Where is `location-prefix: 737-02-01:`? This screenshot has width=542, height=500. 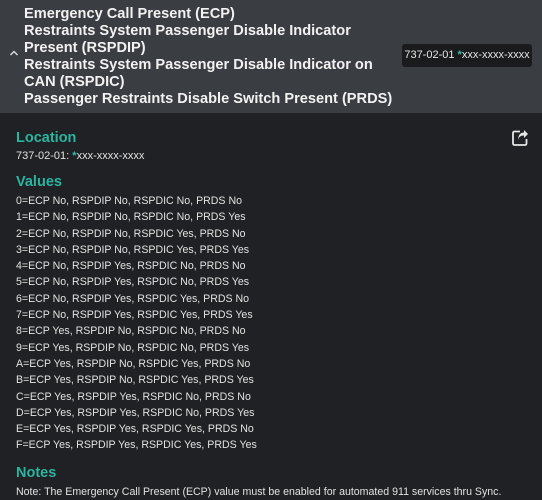
location-prefix: 737-02-01: is located at coordinates (43, 156).